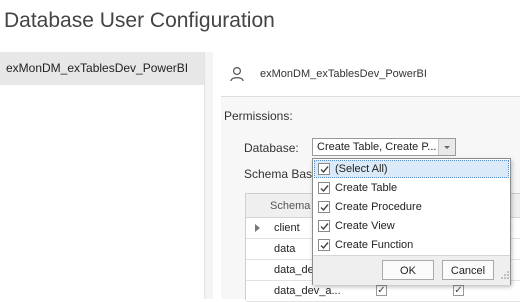 The width and height of the screenshot is (520, 302). I want to click on option-create-function: Create Function, so click(411, 245).